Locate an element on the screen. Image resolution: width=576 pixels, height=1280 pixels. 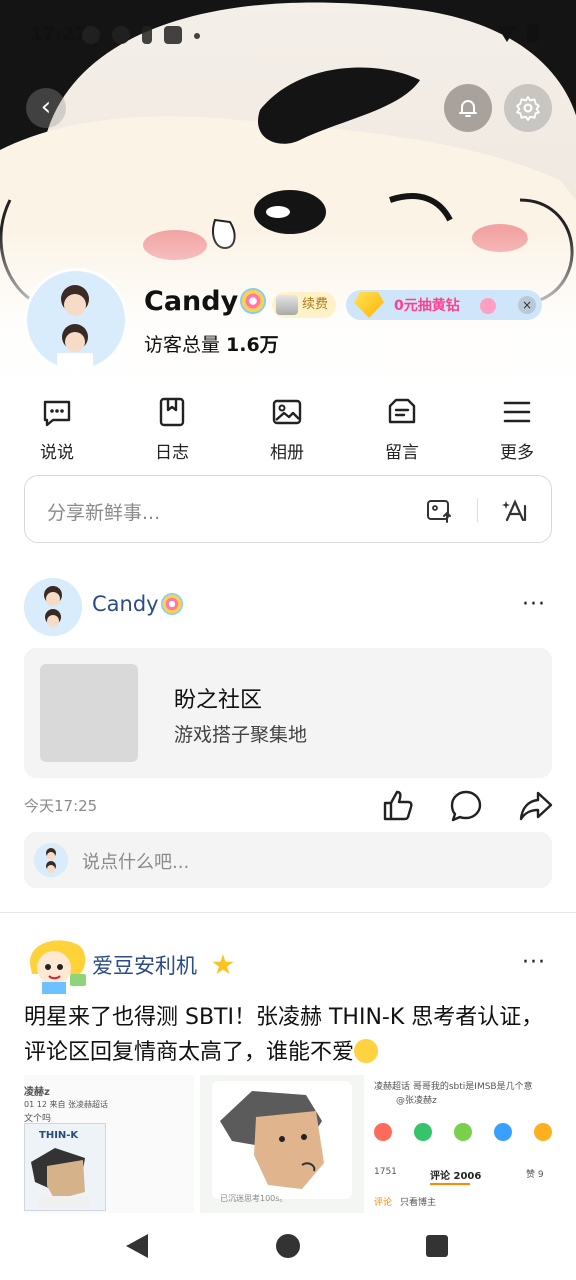
visitor-total: 访客总量 1.6万 is located at coordinates (211, 343).